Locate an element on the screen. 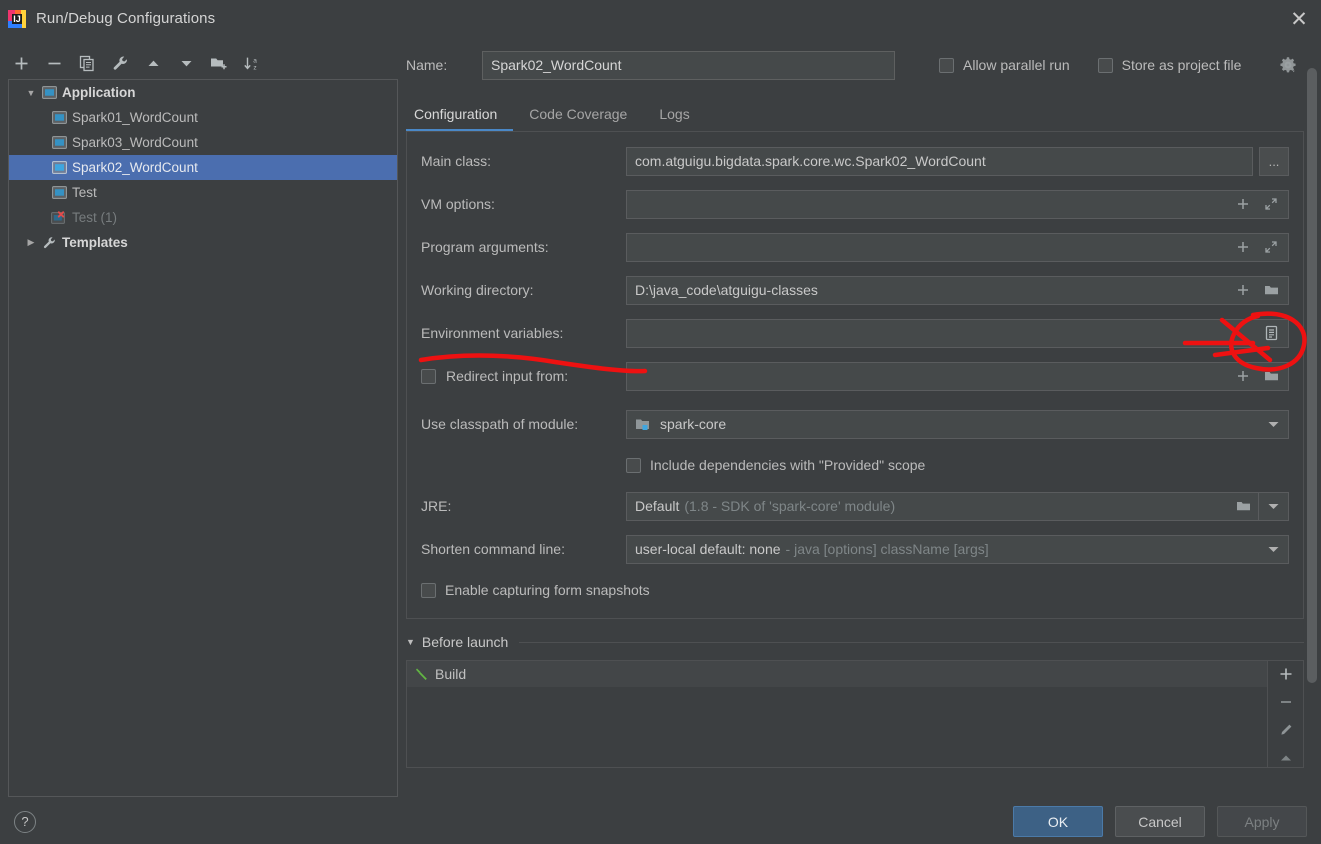 Image resolution: width=1321 pixels, height=844 pixels. pencil-icon is located at coordinates (1286, 730).